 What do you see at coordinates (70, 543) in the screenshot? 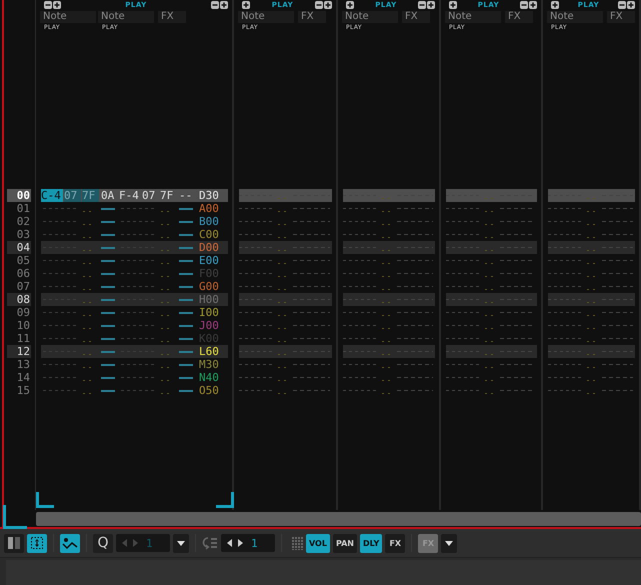
I see `automation-button` at bounding box center [70, 543].